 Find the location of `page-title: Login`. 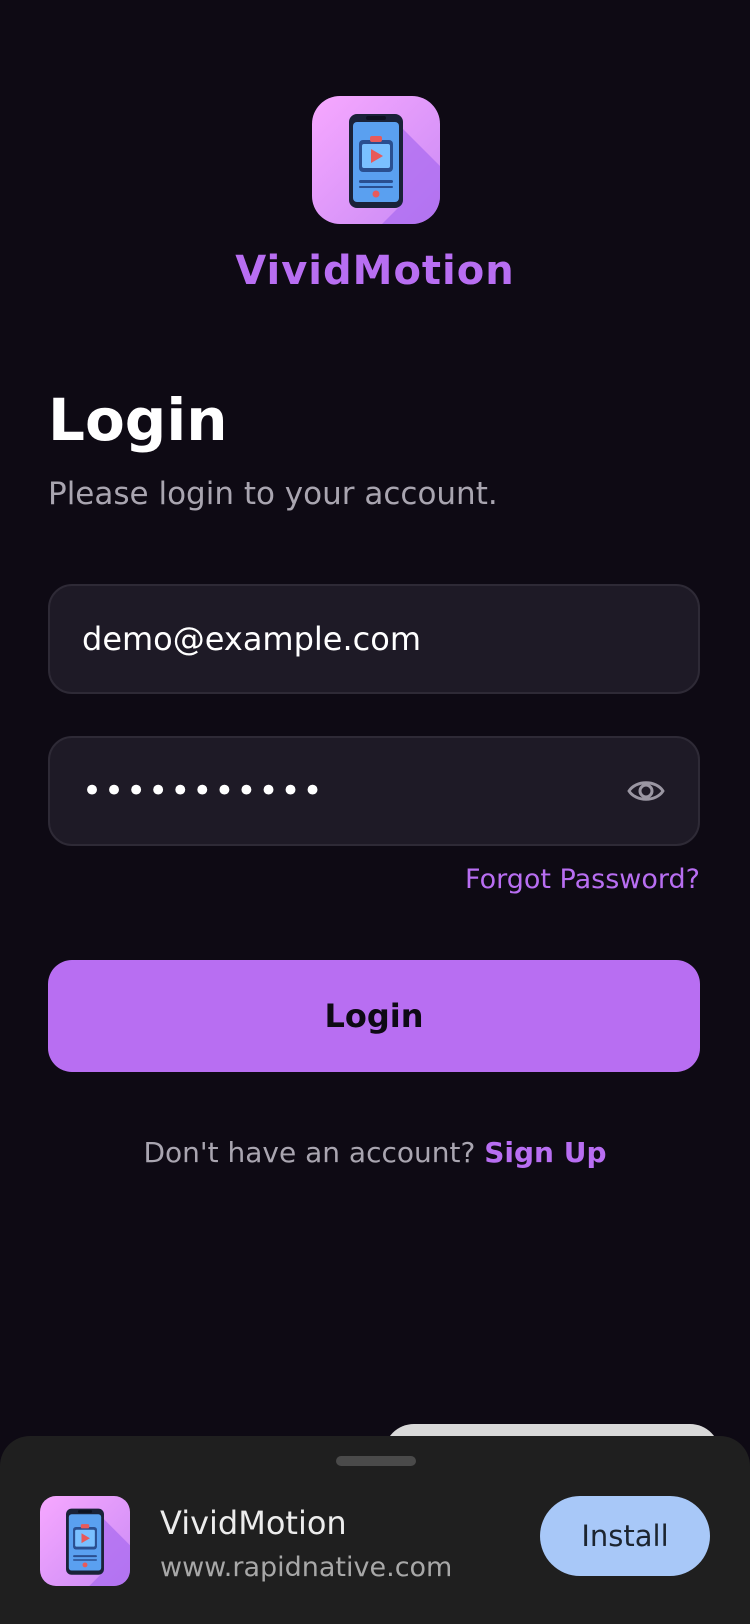

page-title: Login is located at coordinates (138, 420).